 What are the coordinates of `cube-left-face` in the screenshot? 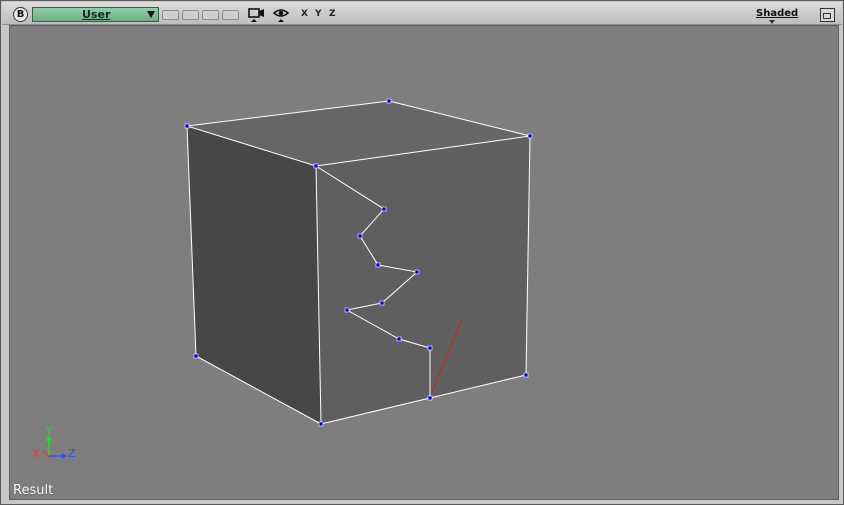 It's located at (254, 275).